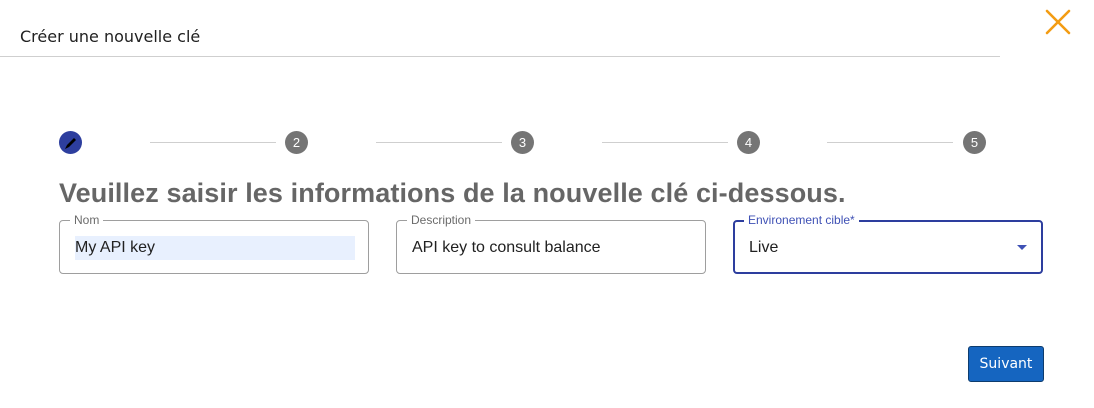 This screenshot has width=1094, height=408. Describe the element at coordinates (801, 220) in the screenshot. I see `environment-select-label: Environement cible*` at that location.